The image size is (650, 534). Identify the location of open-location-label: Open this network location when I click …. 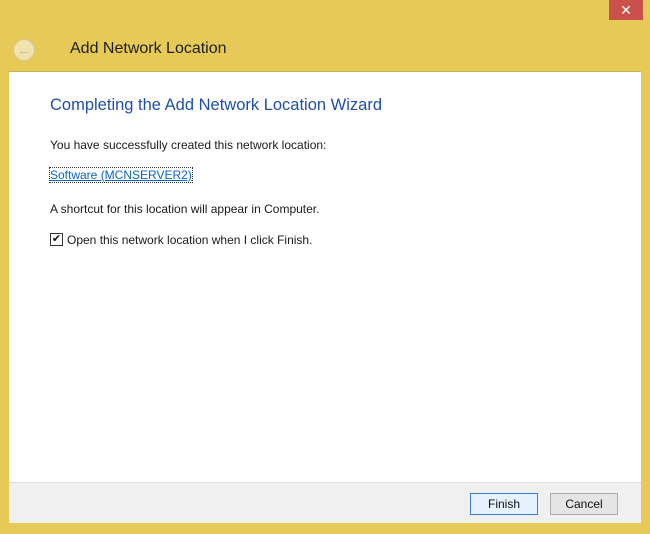
(189, 240).